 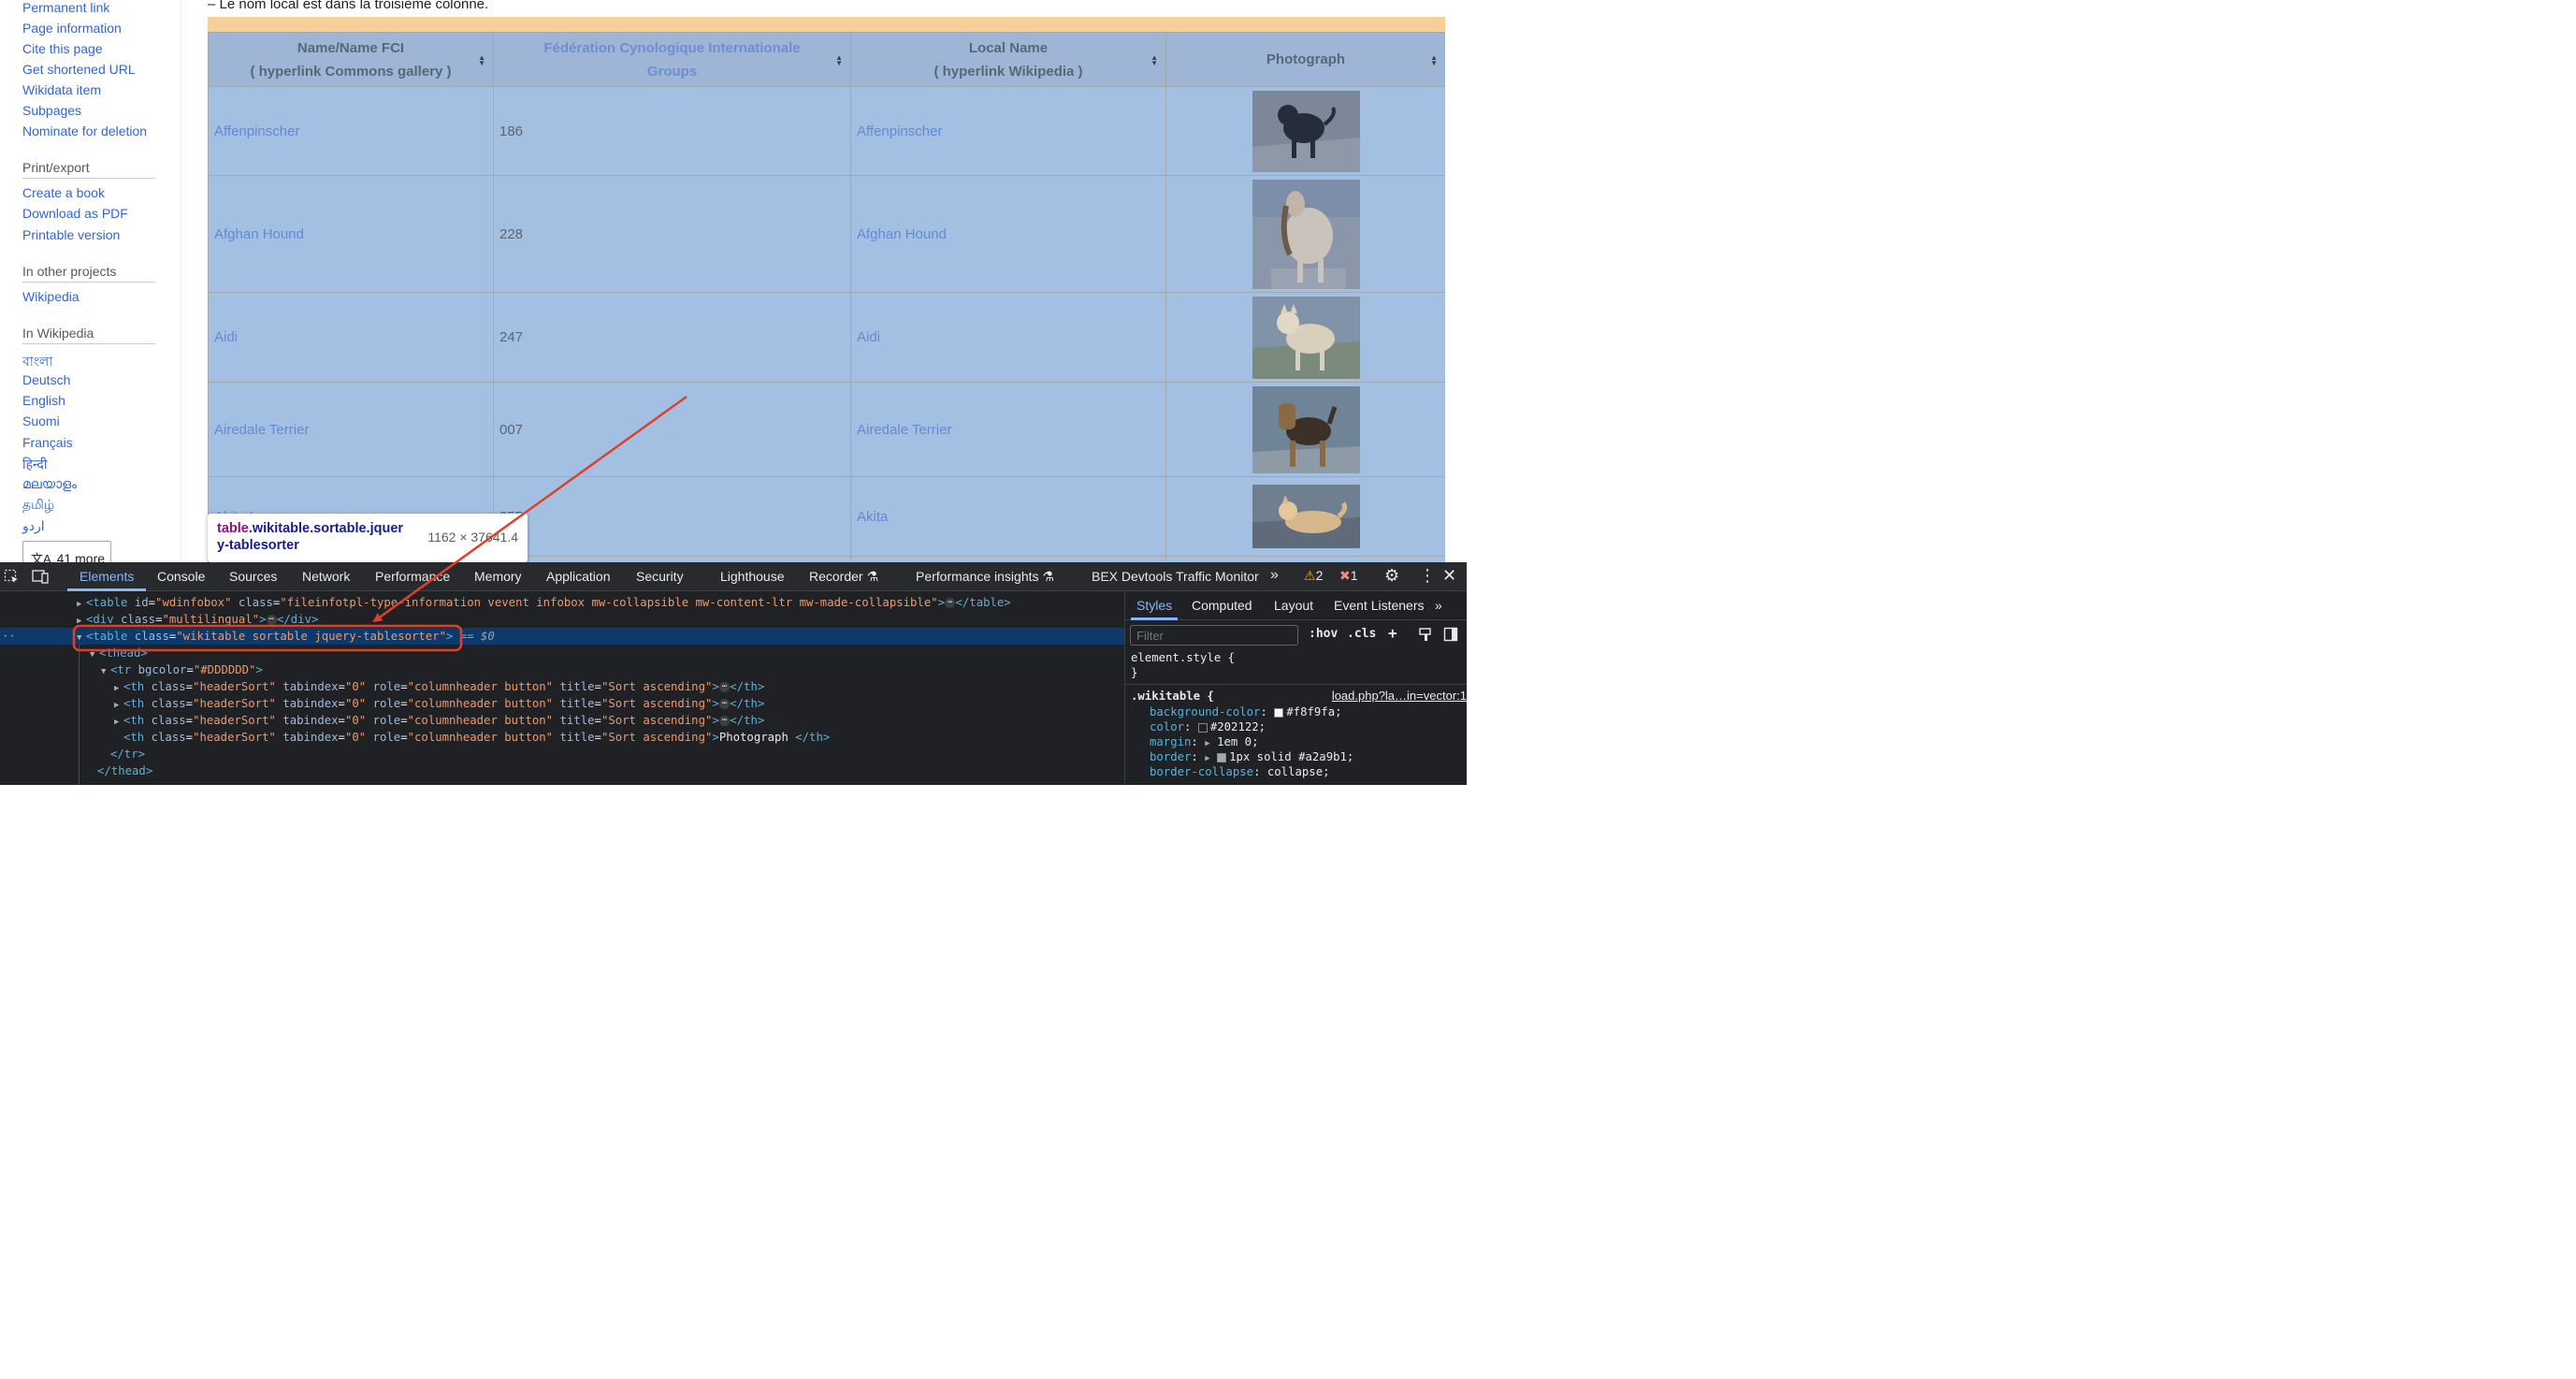 I want to click on dog-photo-akita, so click(x=1306, y=516).